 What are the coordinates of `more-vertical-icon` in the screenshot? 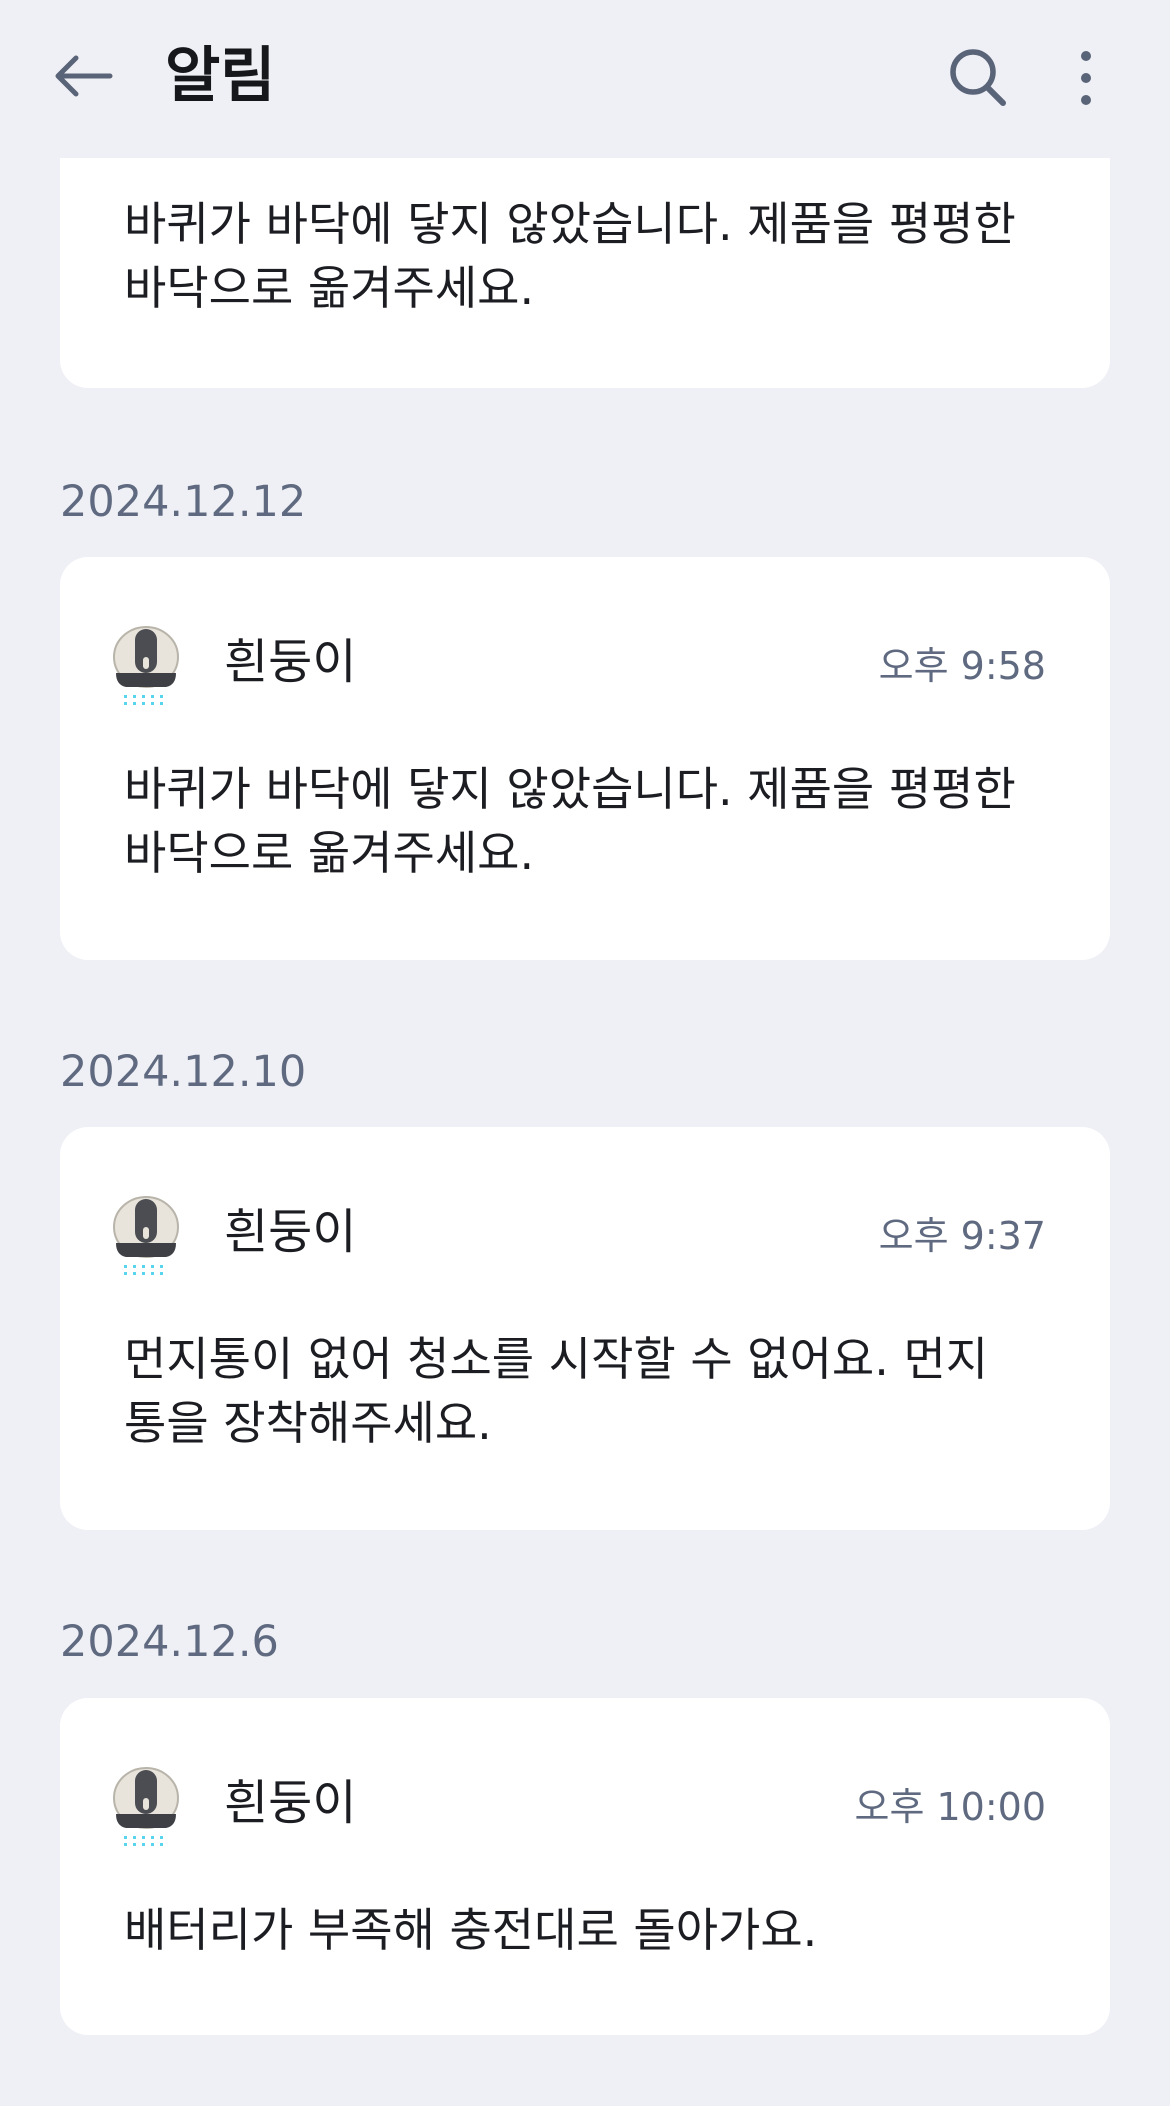 It's located at (1086, 78).